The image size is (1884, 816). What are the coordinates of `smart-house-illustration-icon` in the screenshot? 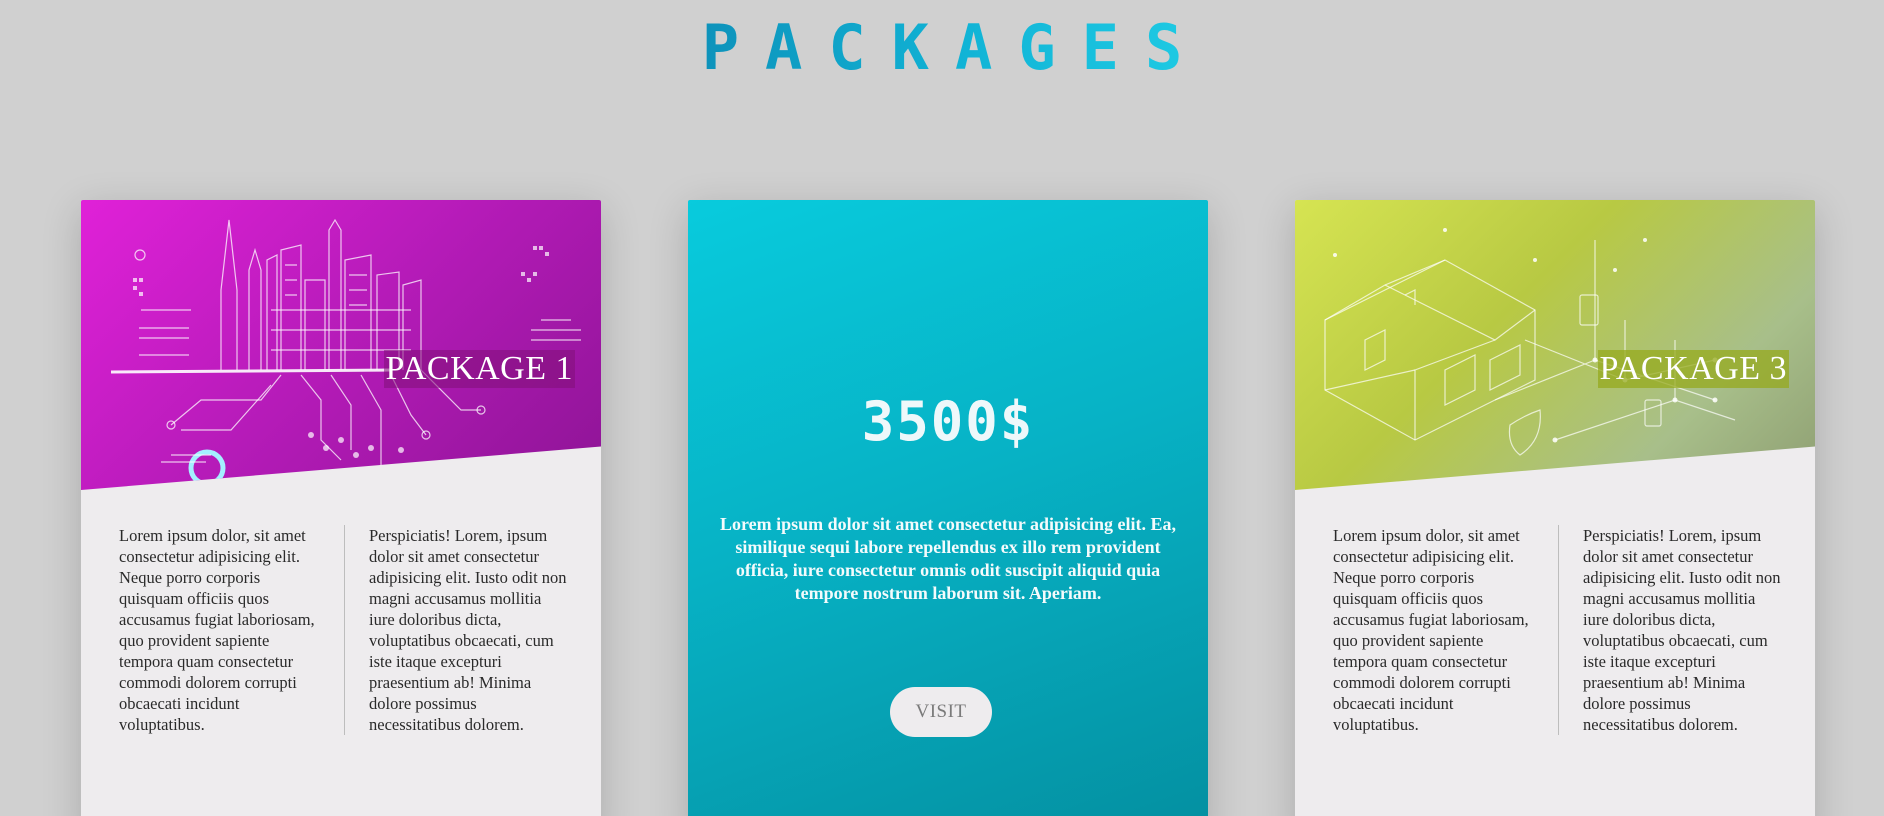 It's located at (1530, 342).